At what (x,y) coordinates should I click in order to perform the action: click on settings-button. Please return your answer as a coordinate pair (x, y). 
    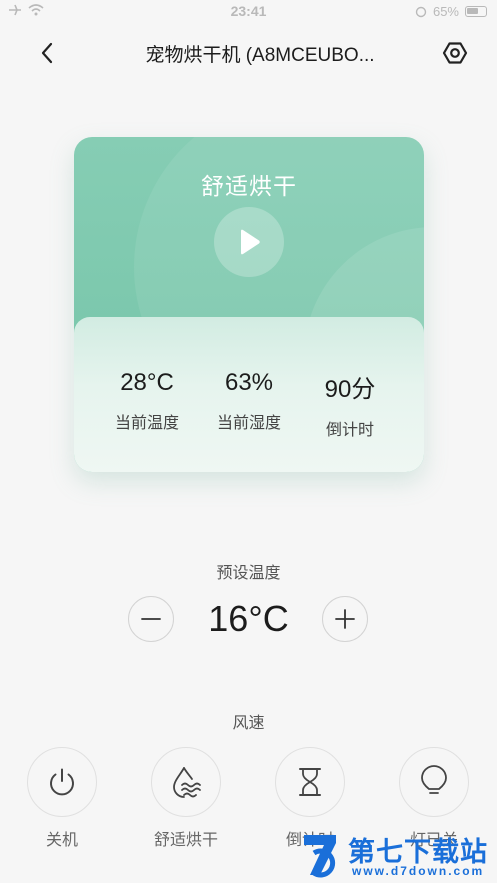
    Looking at the image, I should click on (455, 53).